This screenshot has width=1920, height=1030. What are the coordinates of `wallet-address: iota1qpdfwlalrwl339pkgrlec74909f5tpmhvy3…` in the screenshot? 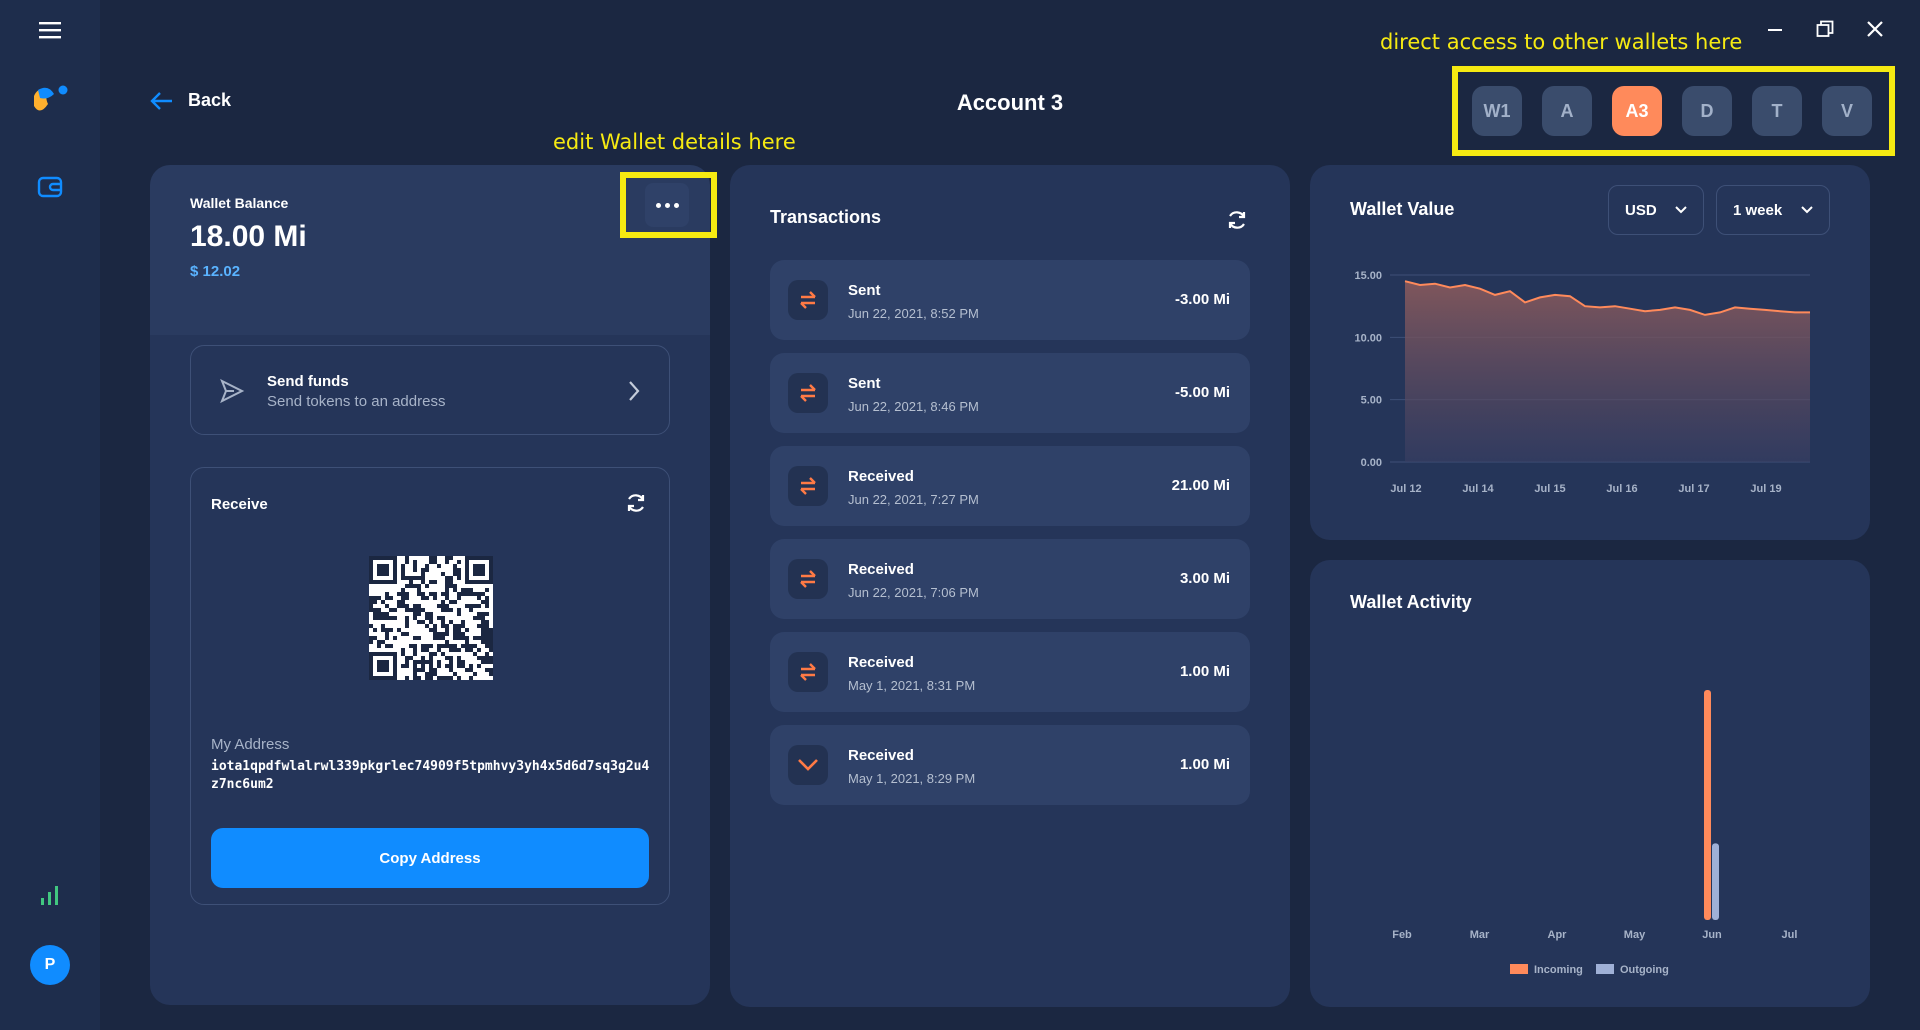 It's located at (431, 776).